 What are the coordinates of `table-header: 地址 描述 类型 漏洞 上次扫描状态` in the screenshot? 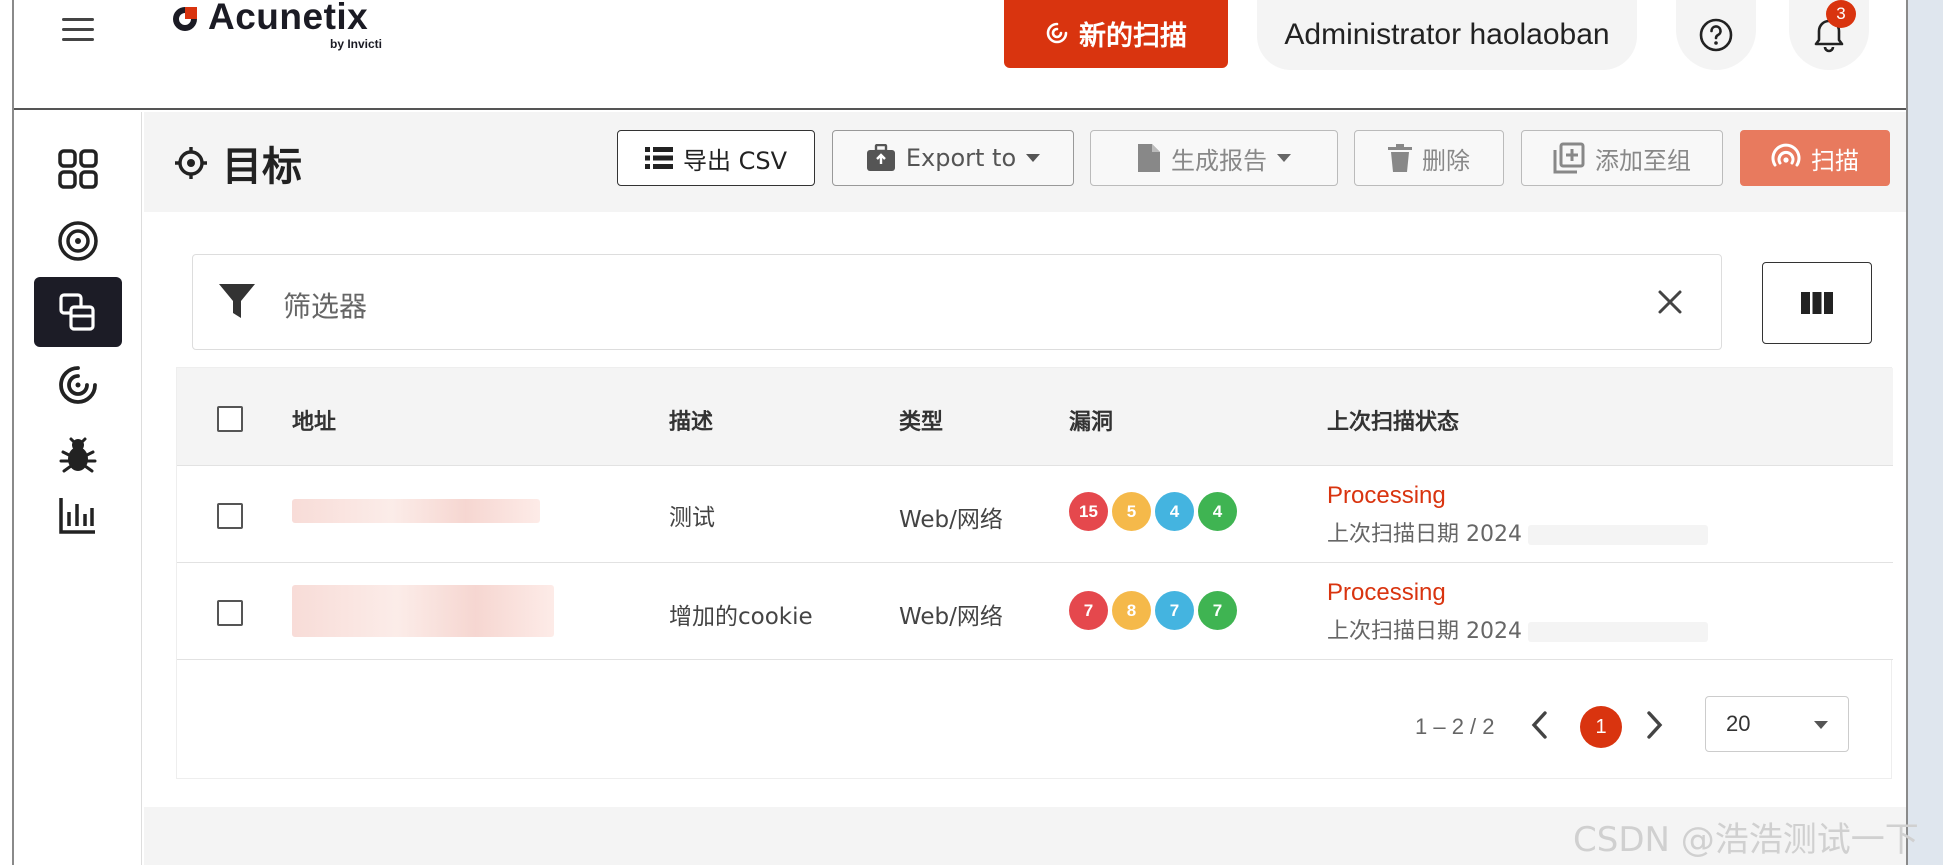 It's located at (1035, 417).